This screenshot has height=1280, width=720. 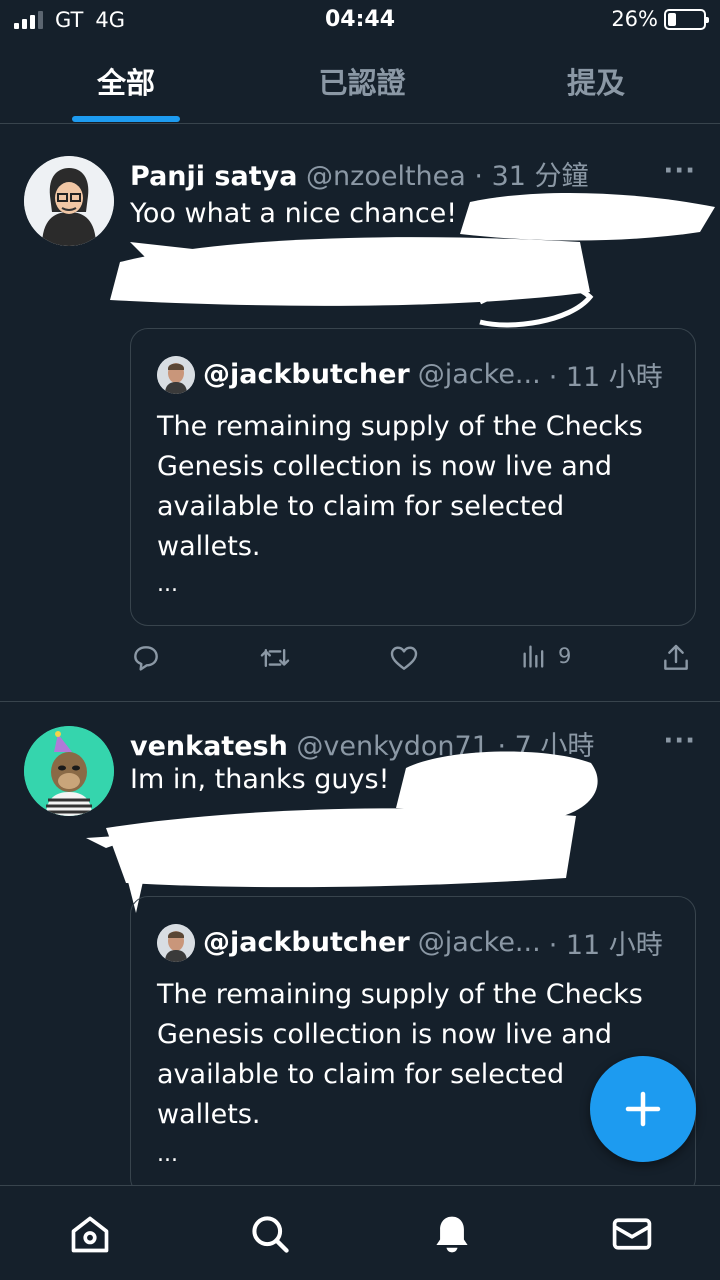 I want to click on reply-icon, so click(x=146, y=658).